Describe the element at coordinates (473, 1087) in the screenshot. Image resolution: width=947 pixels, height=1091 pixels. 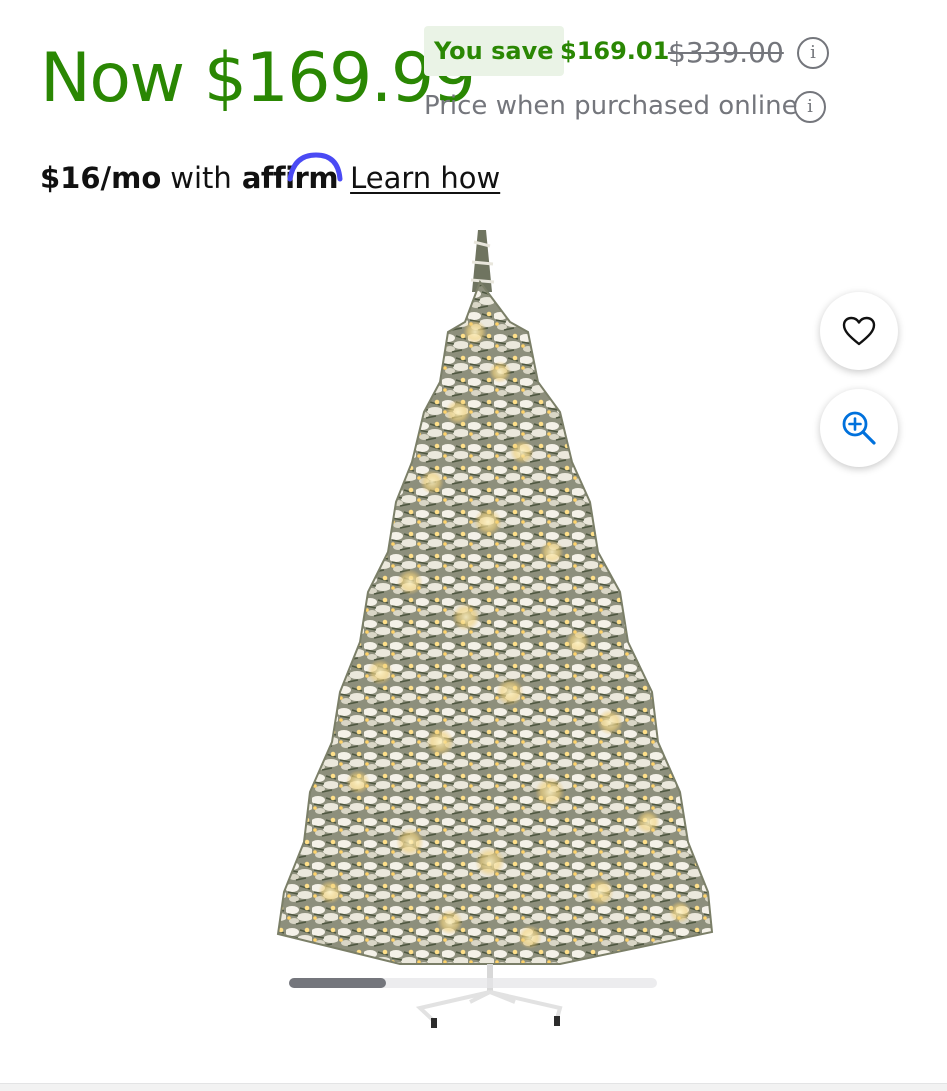
I see `section-divider` at that location.